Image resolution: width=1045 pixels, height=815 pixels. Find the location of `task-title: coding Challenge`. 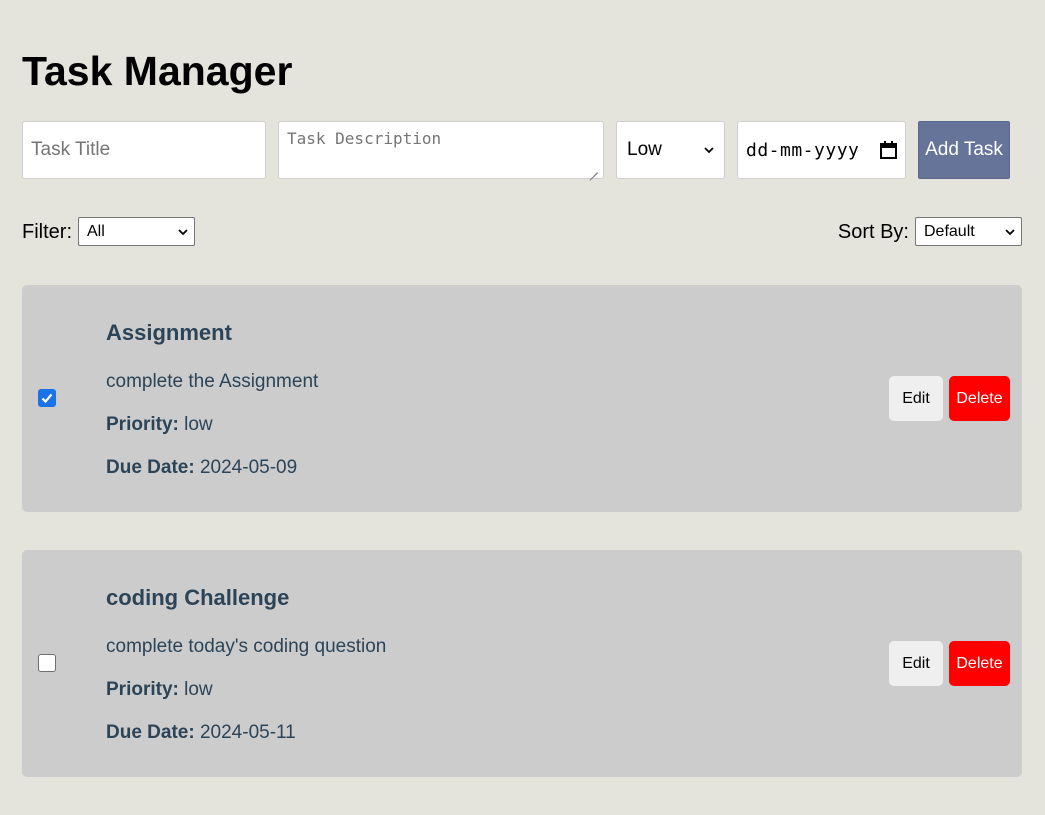

task-title: coding Challenge is located at coordinates (198, 597).